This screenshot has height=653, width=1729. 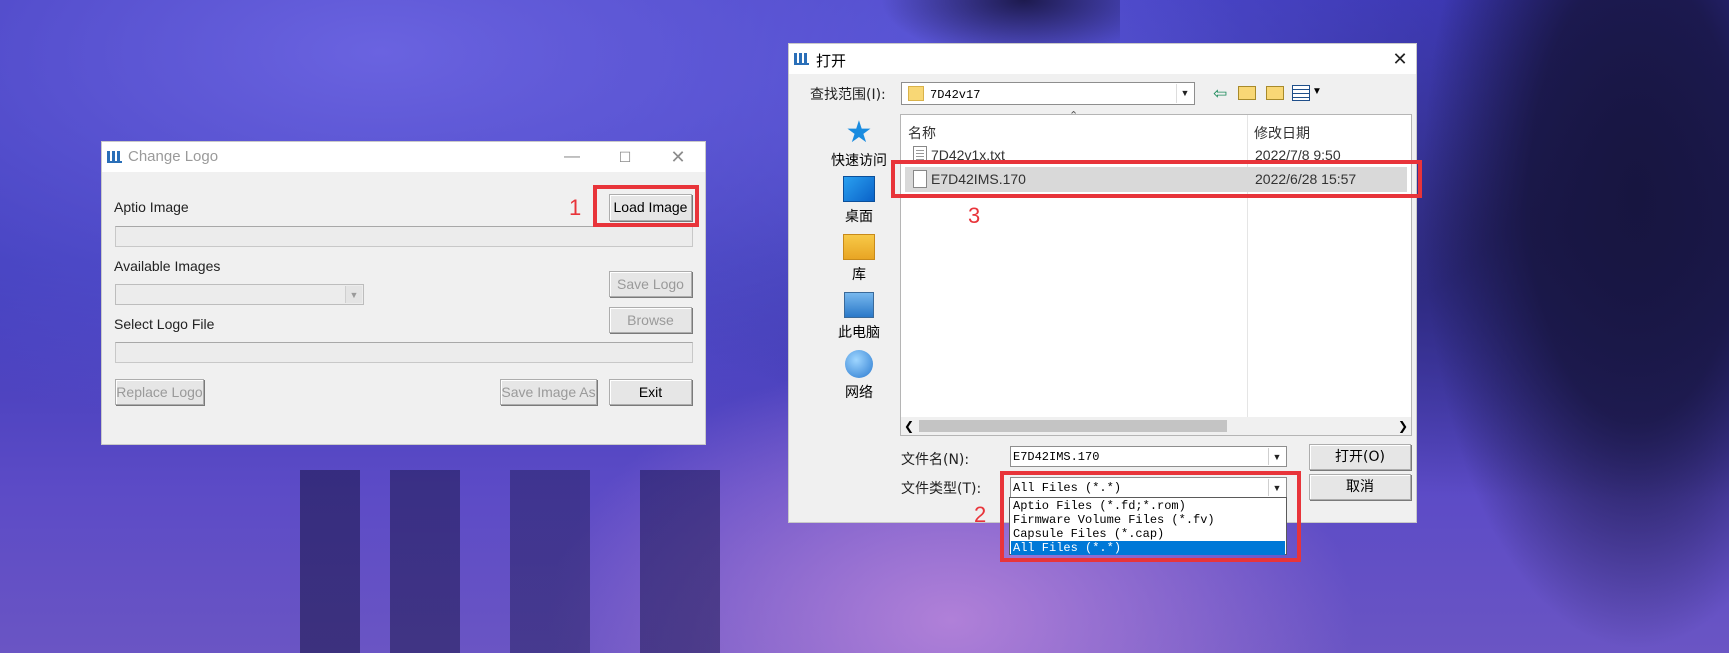 I want to click on dialog-title-bar: 打开 ✕, so click(x=1102, y=59).